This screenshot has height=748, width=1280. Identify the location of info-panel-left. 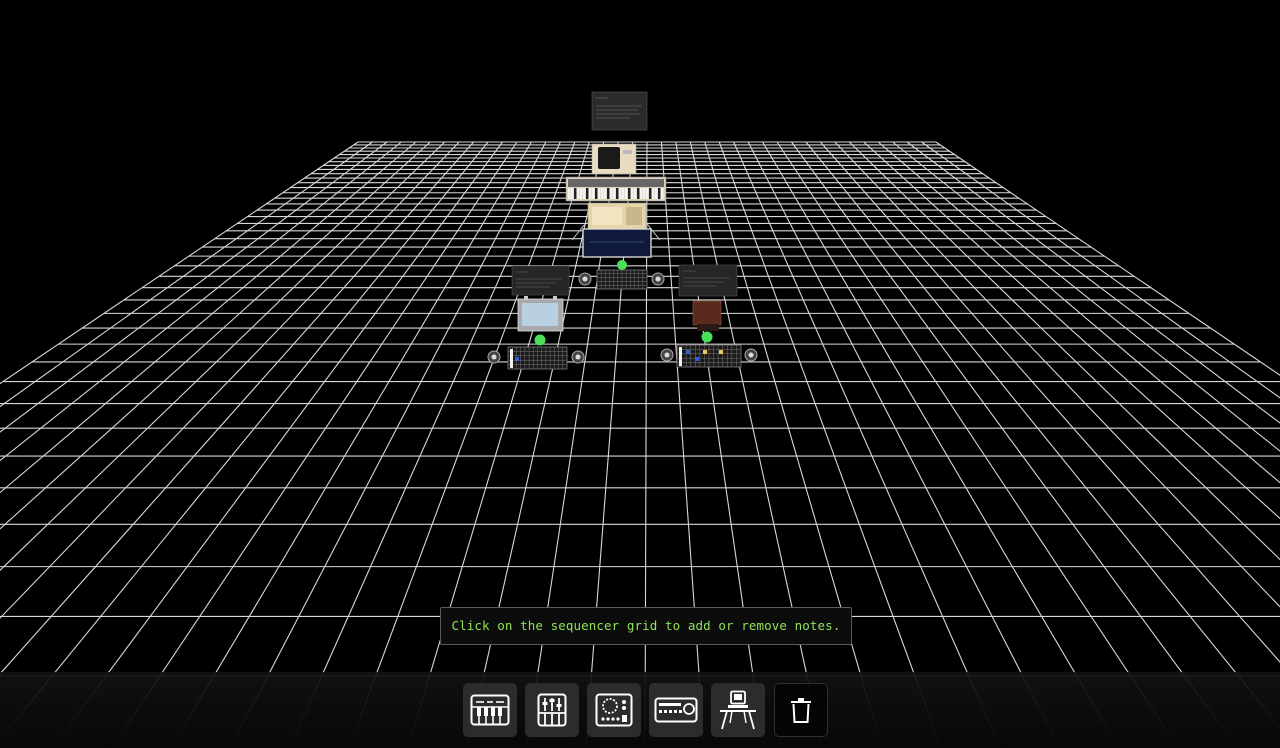
(540, 280).